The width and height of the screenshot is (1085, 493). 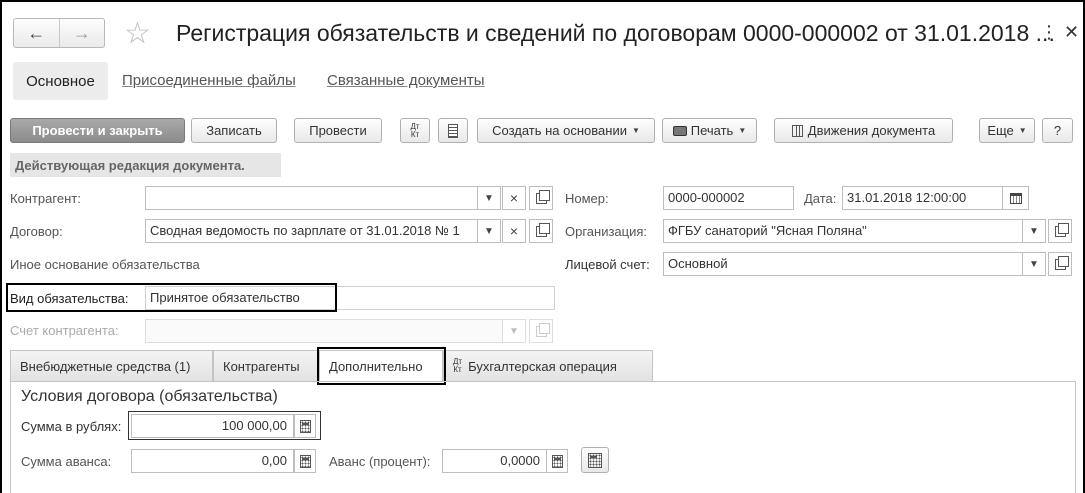 I want to click on printer-icon, so click(x=679, y=130).